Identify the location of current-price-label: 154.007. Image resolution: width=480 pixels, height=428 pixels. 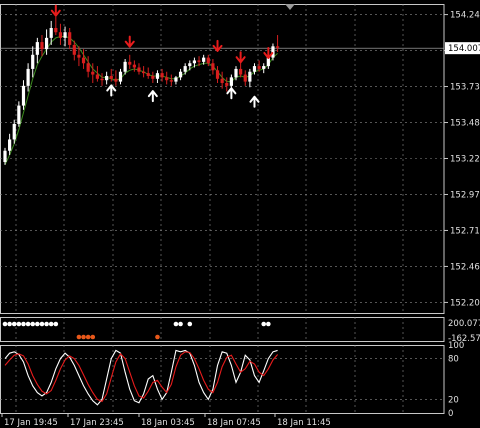
(464, 49).